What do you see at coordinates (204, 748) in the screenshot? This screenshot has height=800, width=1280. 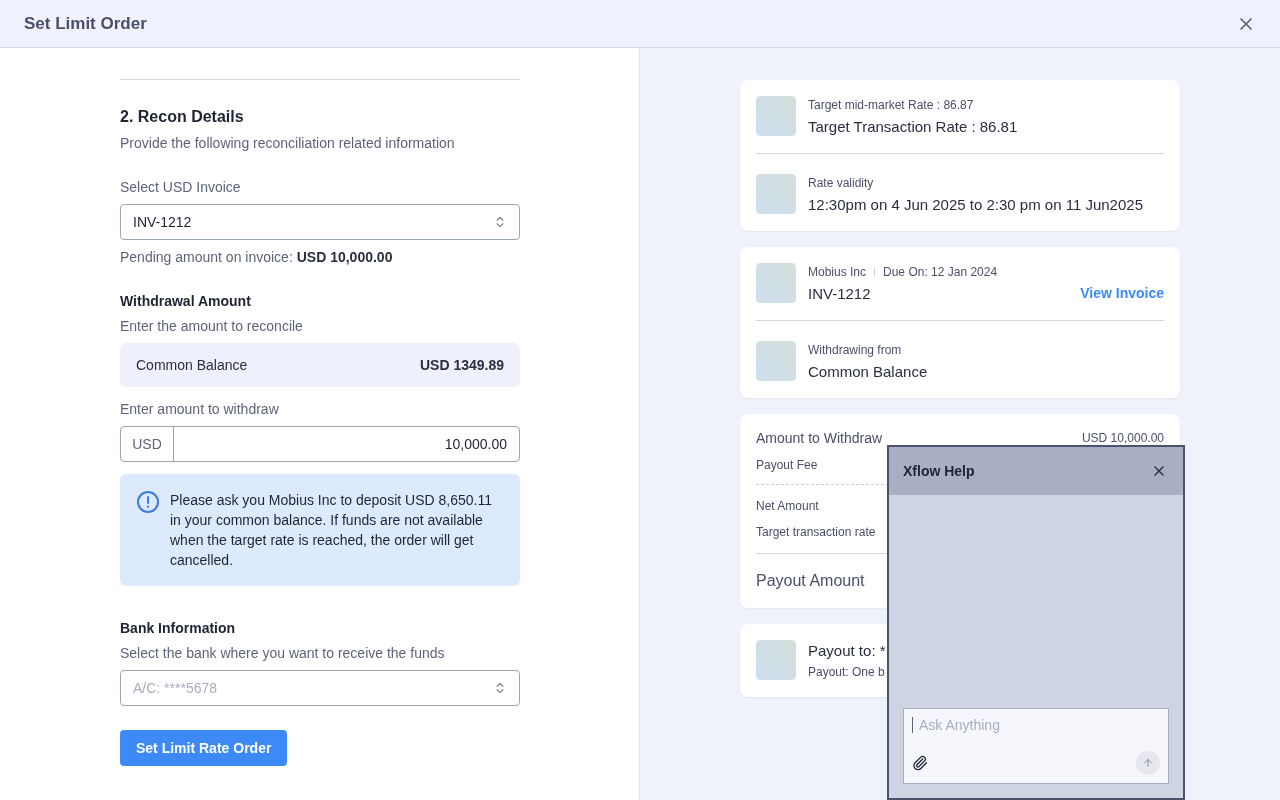 I see `submit-button: Set Limit Rate Order` at bounding box center [204, 748].